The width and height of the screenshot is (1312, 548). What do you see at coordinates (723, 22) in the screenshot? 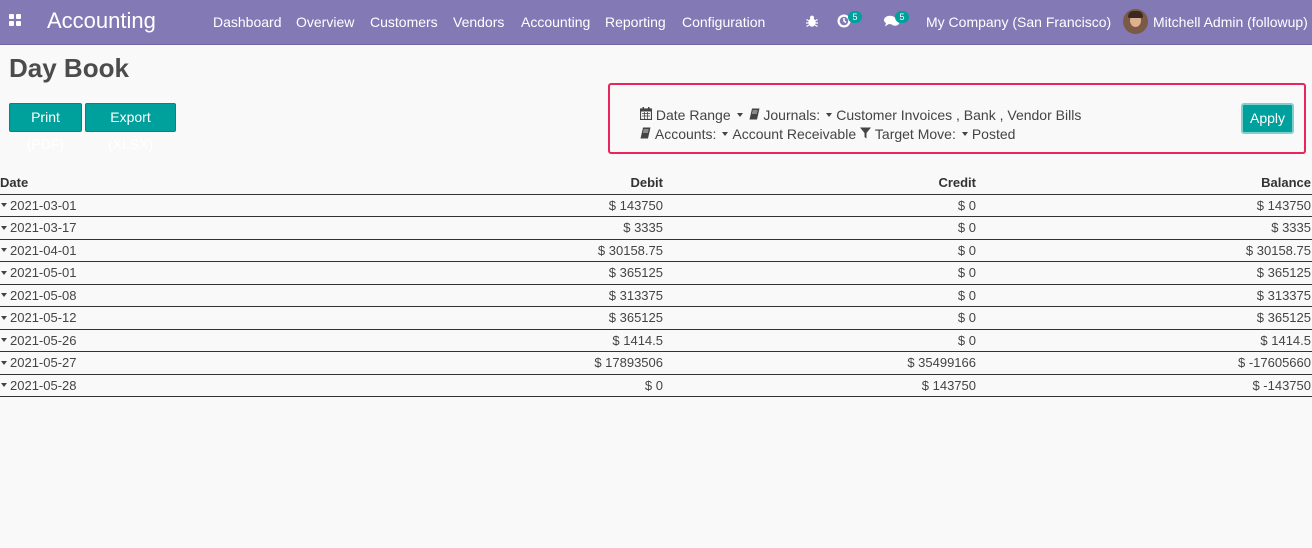
I see `menu-configuration: Configuration` at bounding box center [723, 22].